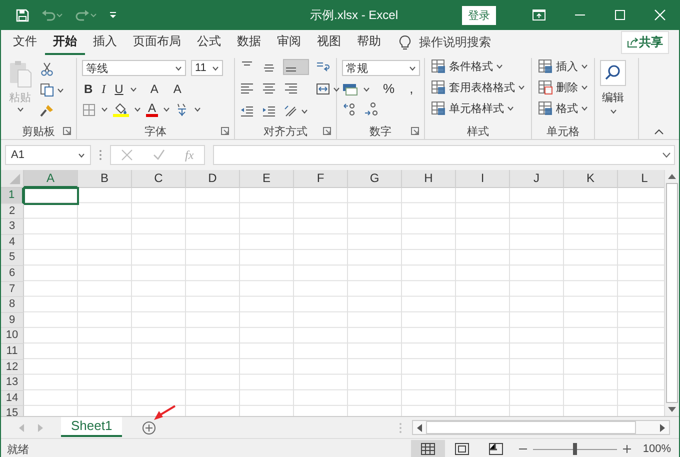 Image resolution: width=680 pixels, height=457 pixels. Describe the element at coordinates (563, 87) in the screenshot. I see `ribbon-command: 删除` at that location.